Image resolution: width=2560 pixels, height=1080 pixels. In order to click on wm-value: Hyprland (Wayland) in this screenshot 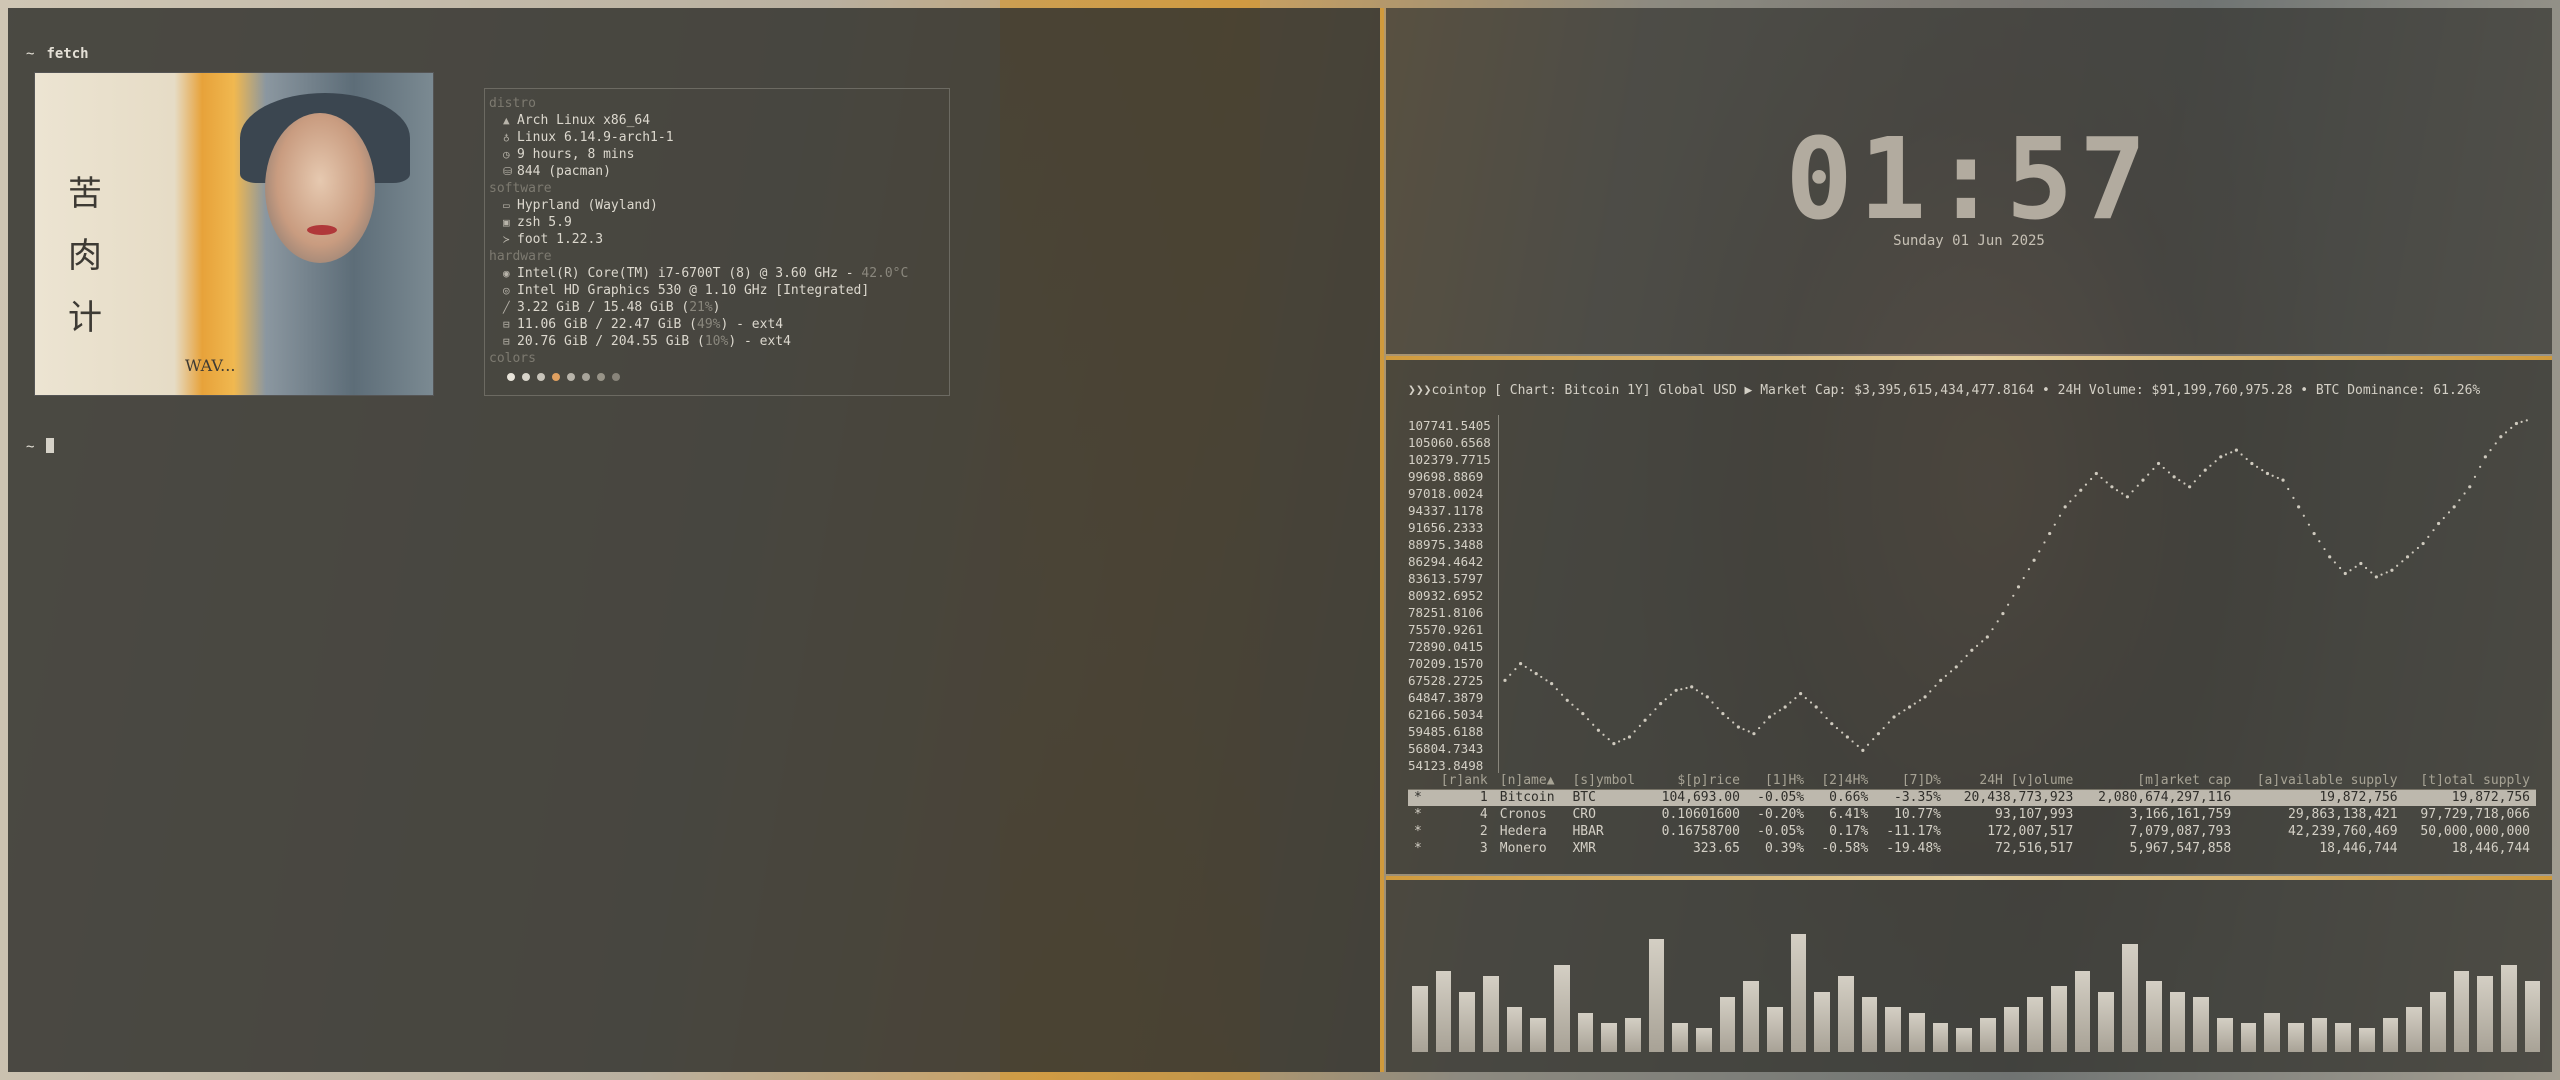, I will do `click(587, 205)`.